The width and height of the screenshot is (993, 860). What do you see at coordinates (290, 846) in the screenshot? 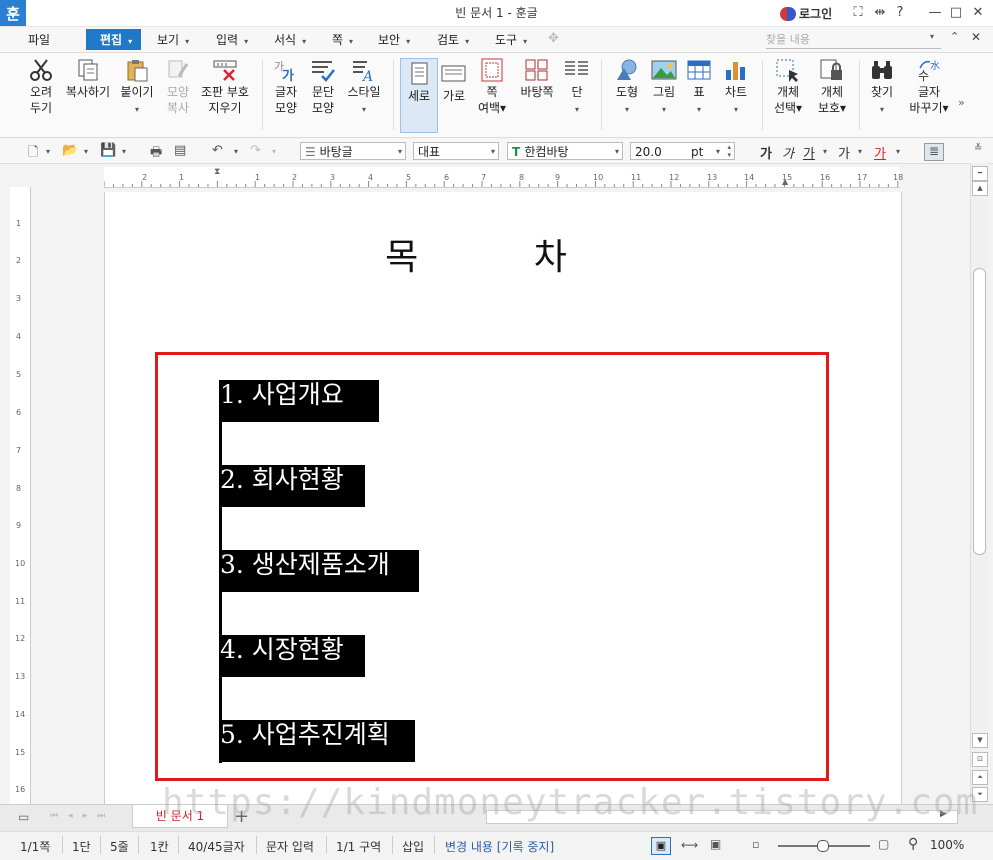
I see `status-mode: 문자 입력` at bounding box center [290, 846].